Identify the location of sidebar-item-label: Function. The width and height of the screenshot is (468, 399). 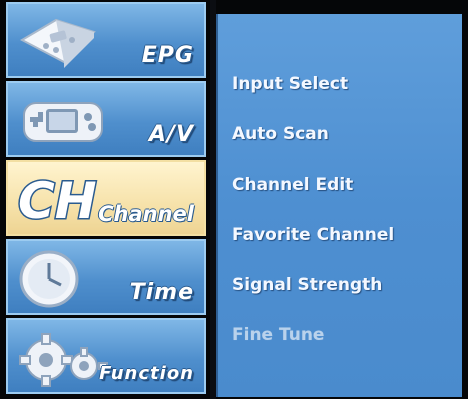
(146, 373).